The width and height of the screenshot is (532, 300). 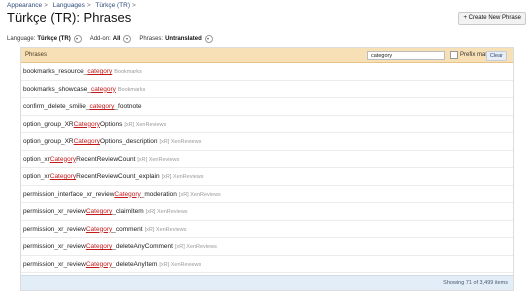 What do you see at coordinates (117, 176) in the screenshot?
I see `phrase-title-suffix: RecentReviewCount_explain` at bounding box center [117, 176].